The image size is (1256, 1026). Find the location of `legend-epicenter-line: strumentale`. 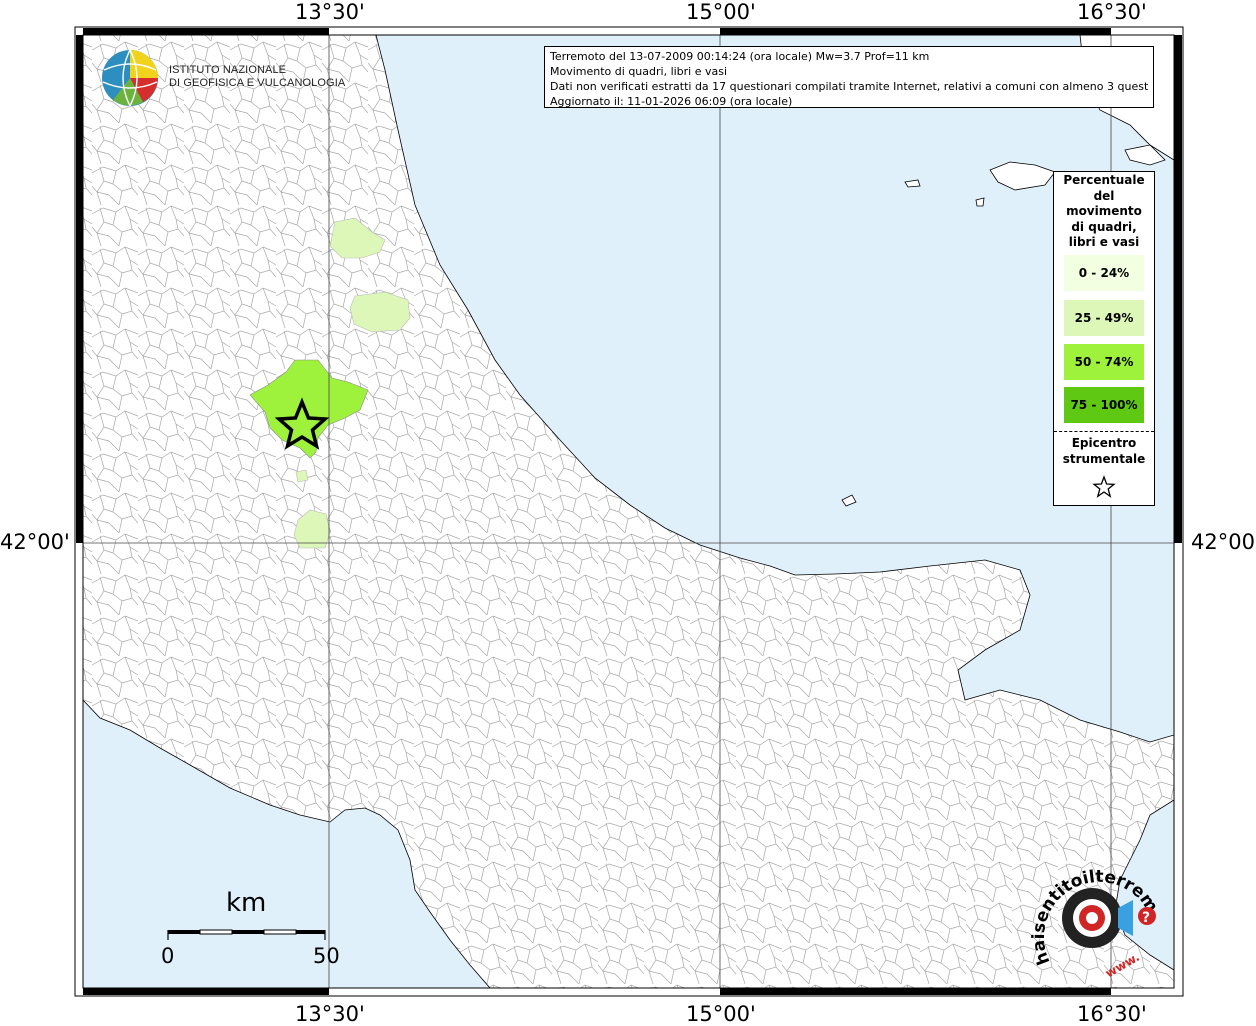

legend-epicenter-line: strumentale is located at coordinates (1104, 459).